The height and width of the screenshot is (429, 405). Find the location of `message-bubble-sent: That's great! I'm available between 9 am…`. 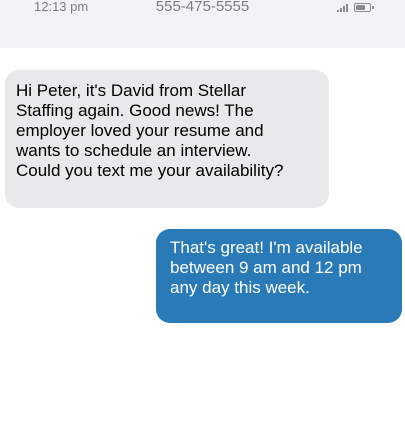

message-bubble-sent: That's great! I'm available between 9 am… is located at coordinates (279, 276).